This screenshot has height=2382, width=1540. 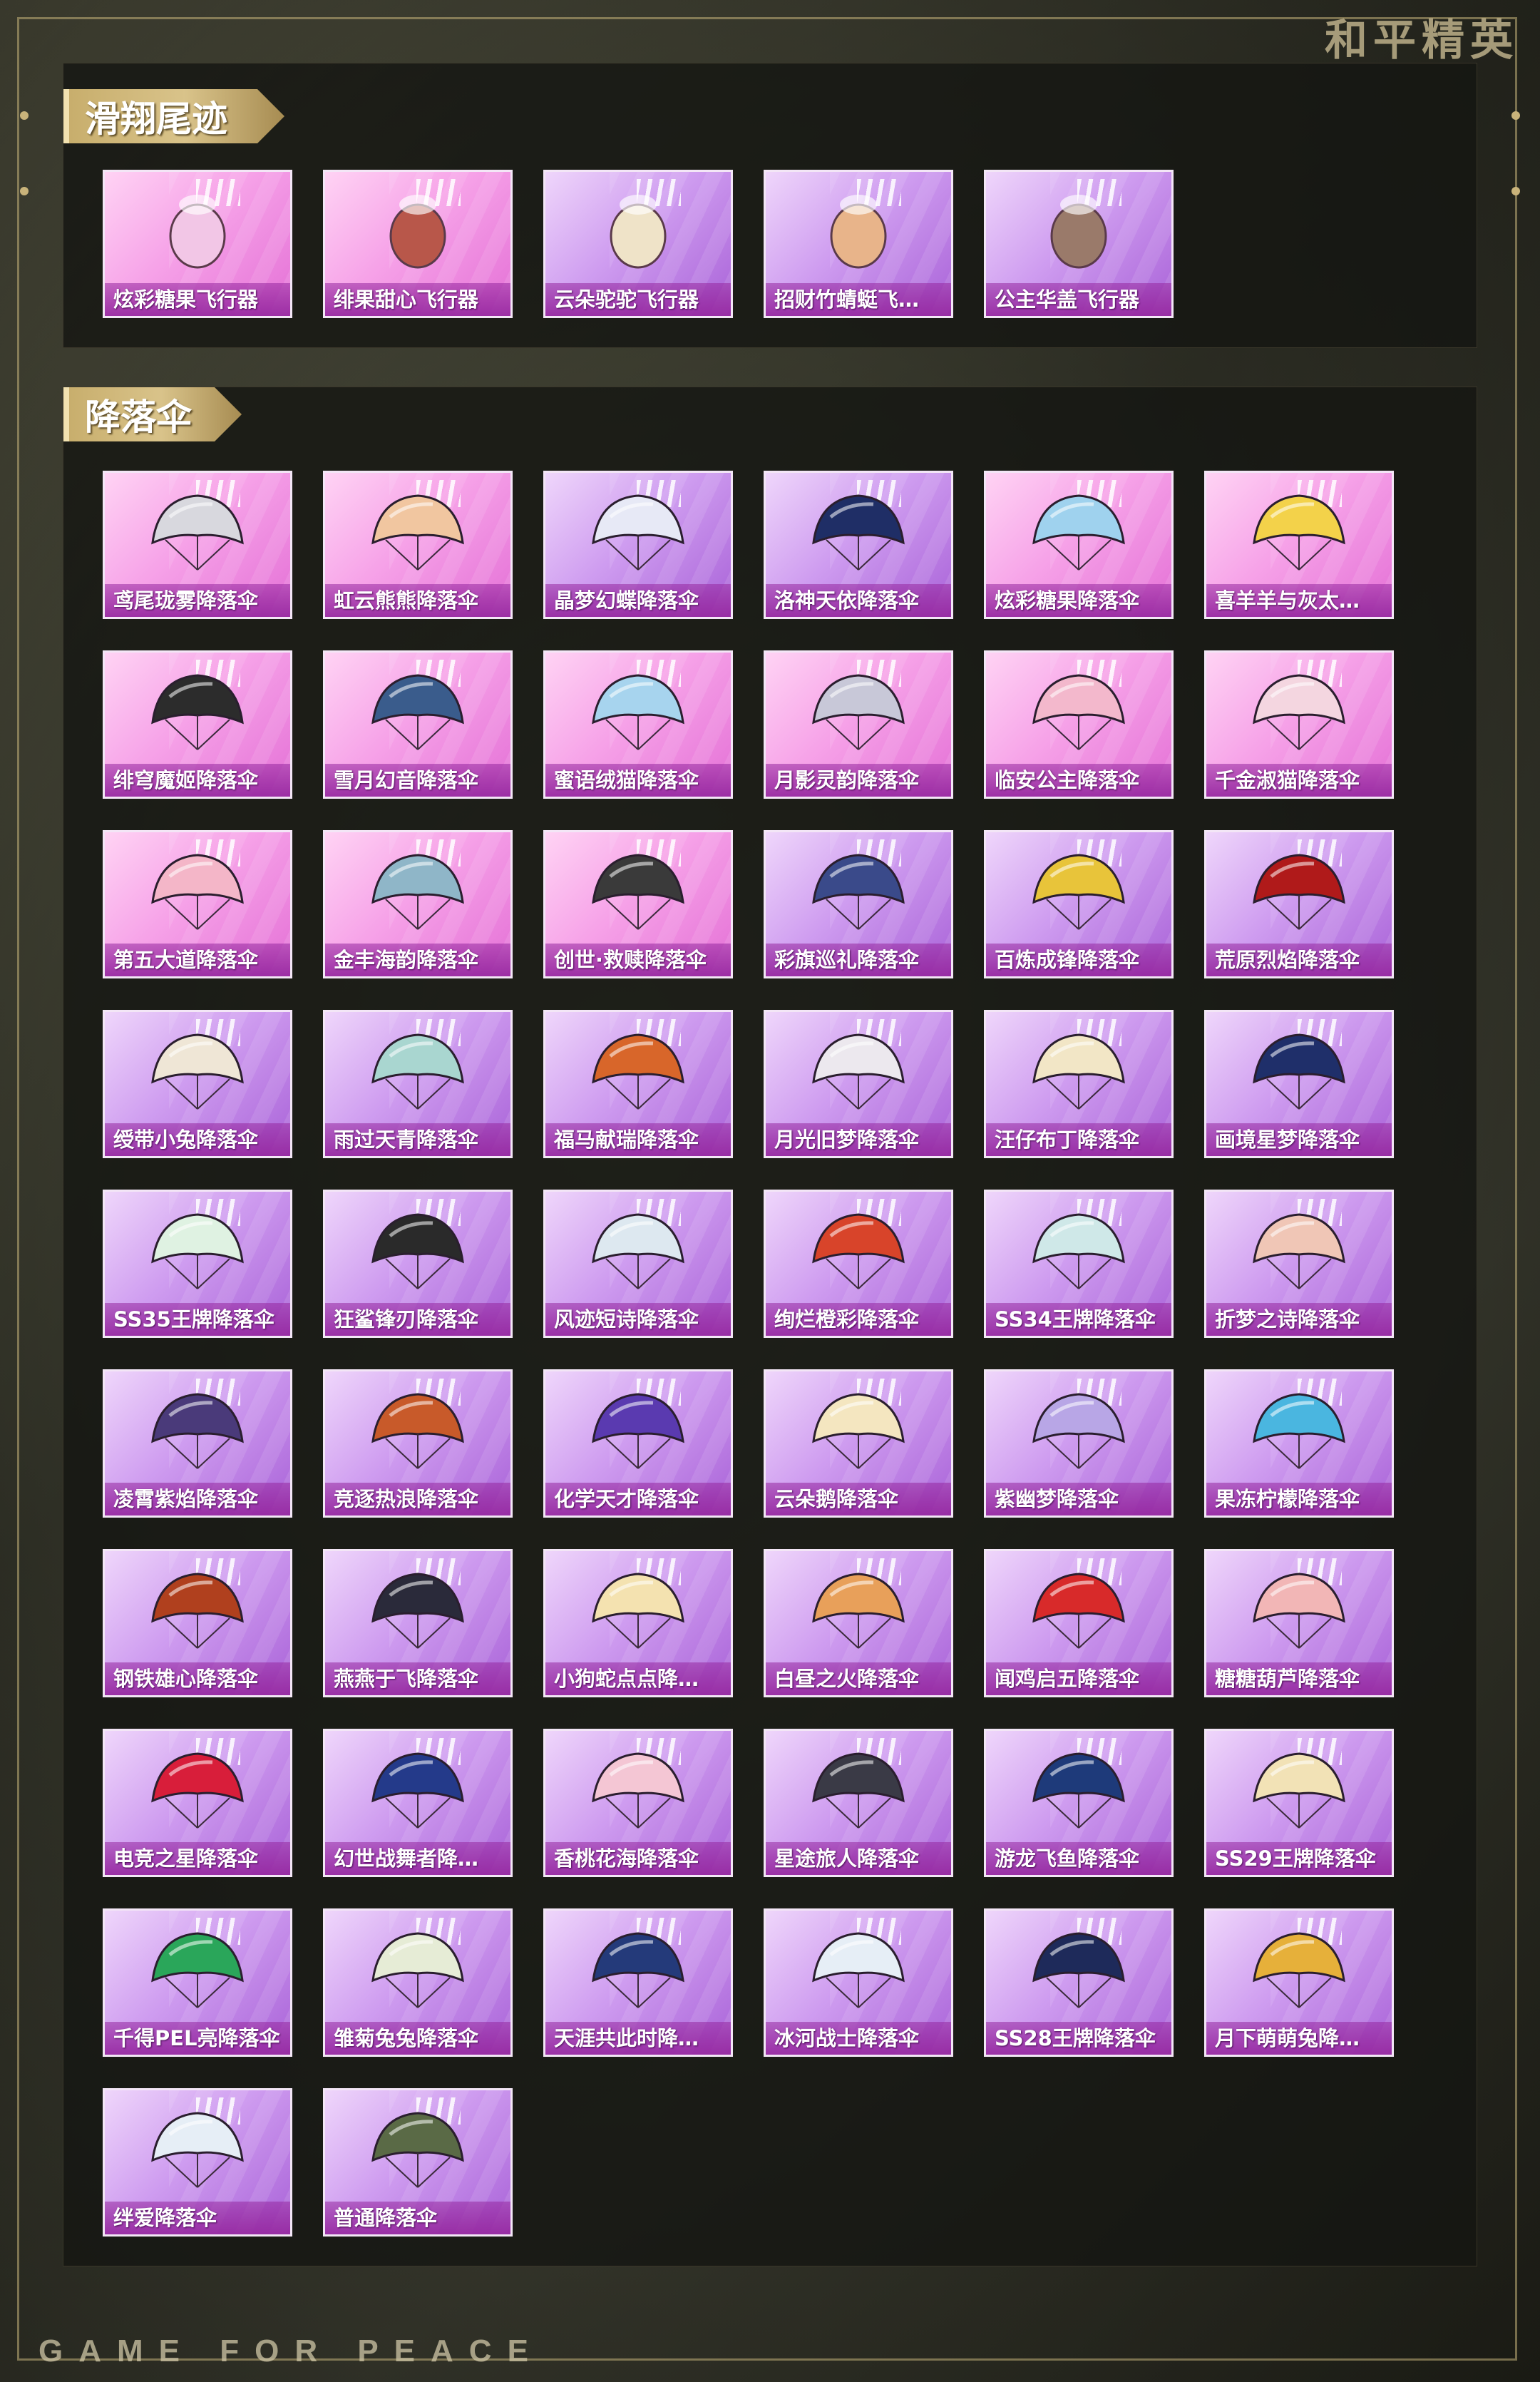 What do you see at coordinates (197, 904) in the screenshot?
I see `parachute-item-card: 第五大道降落伞` at bounding box center [197, 904].